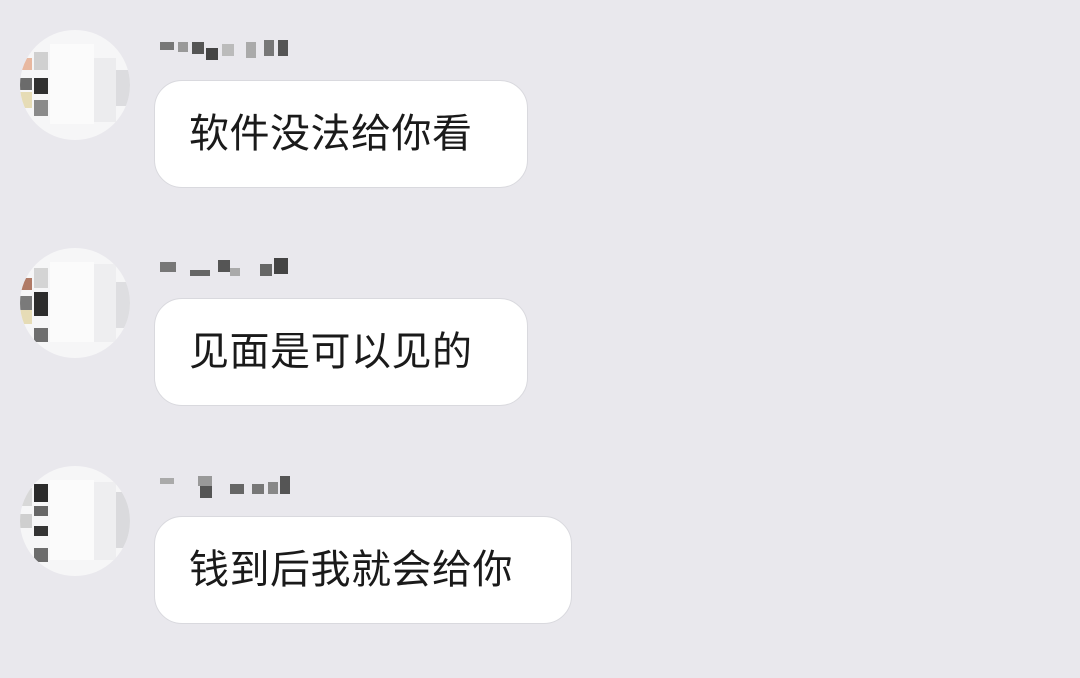 This screenshot has height=678, width=1080. I want to click on message-text: 软件没法给你看, so click(331, 134).